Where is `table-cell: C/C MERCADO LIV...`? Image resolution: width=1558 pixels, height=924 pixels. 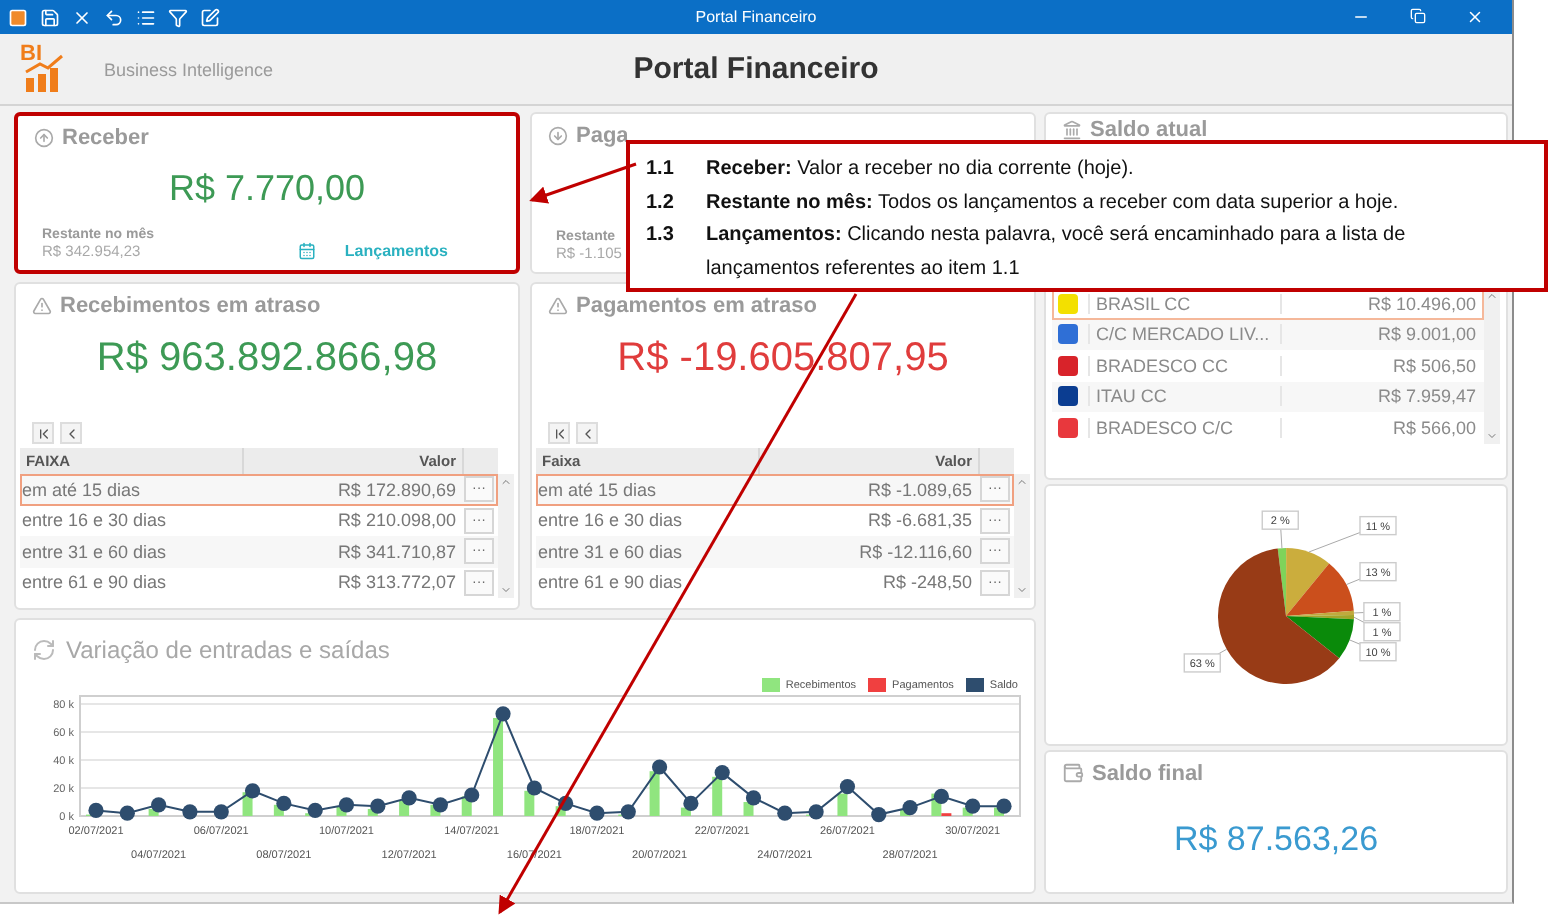 table-cell: C/C MERCADO LIV... is located at coordinates (1184, 334).